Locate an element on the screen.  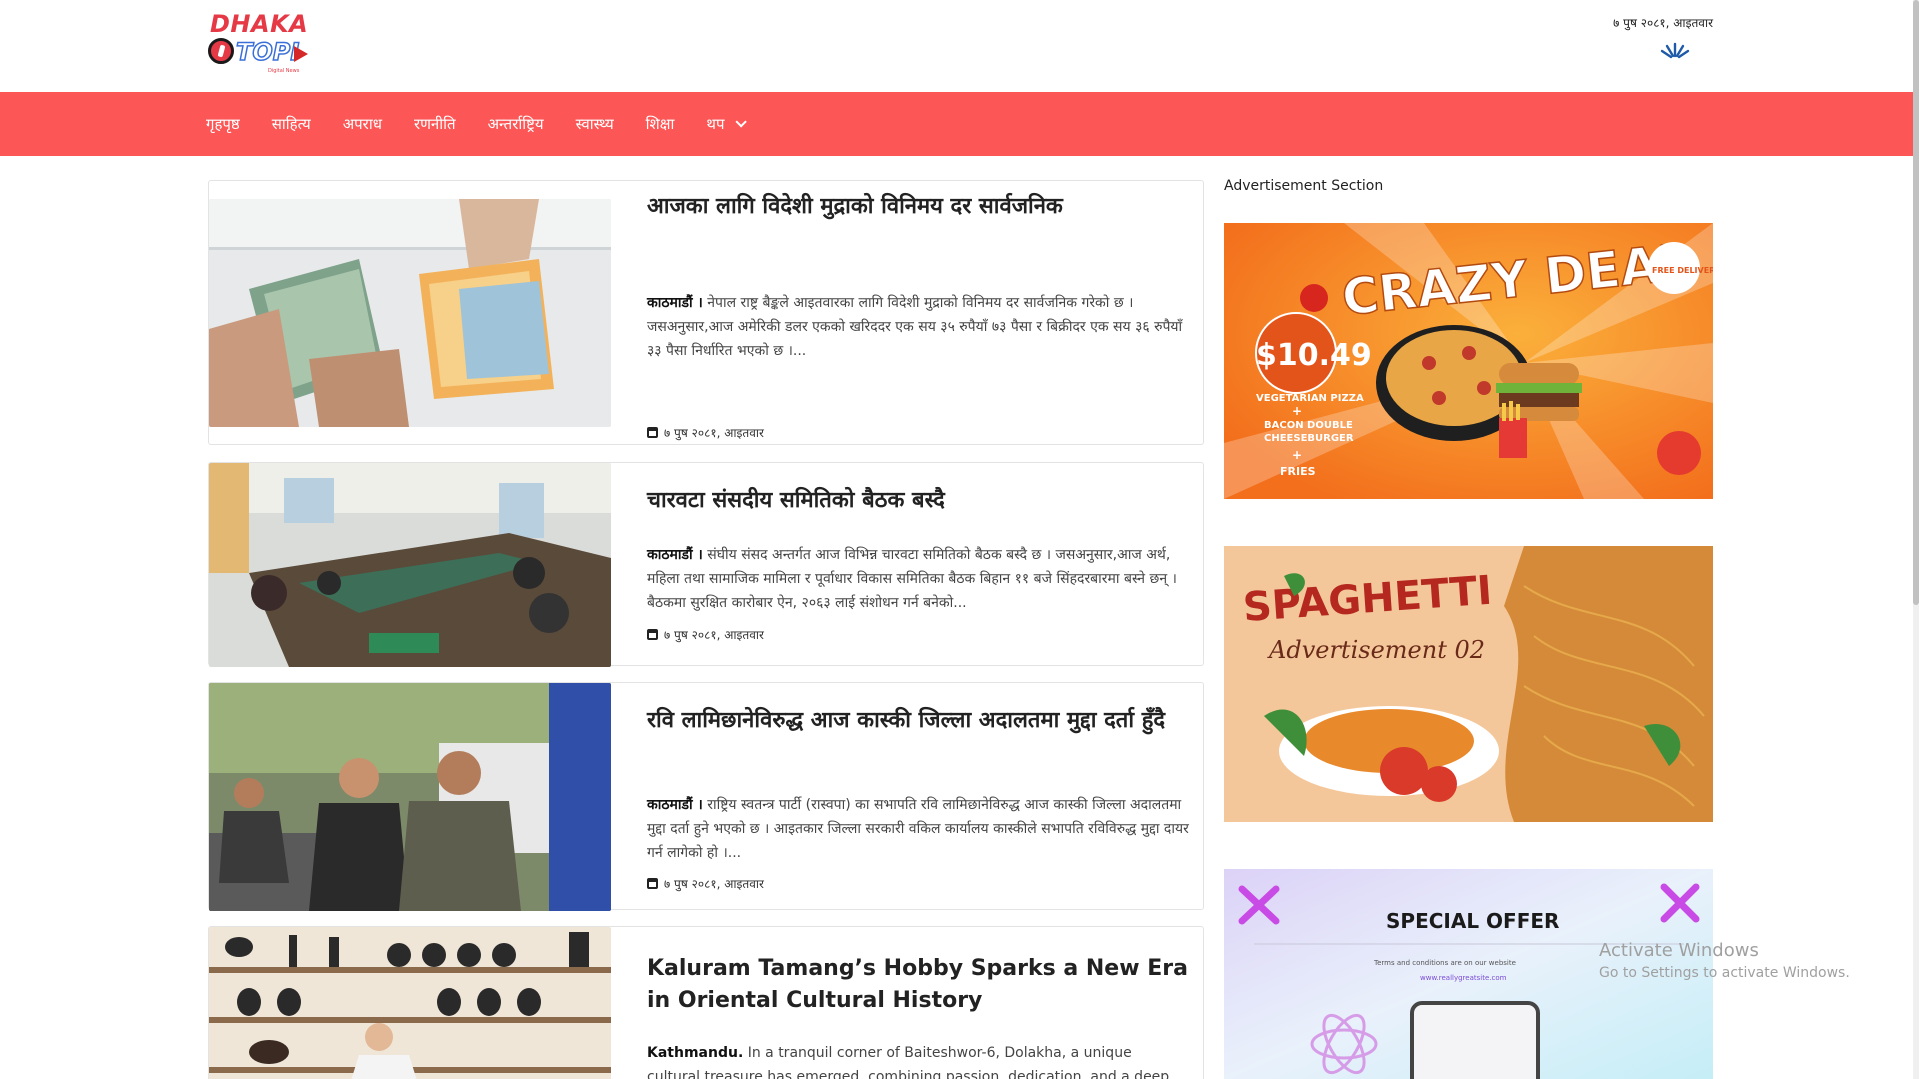
ad1-badge: FREE DELIVERY is located at coordinates (1682, 270).